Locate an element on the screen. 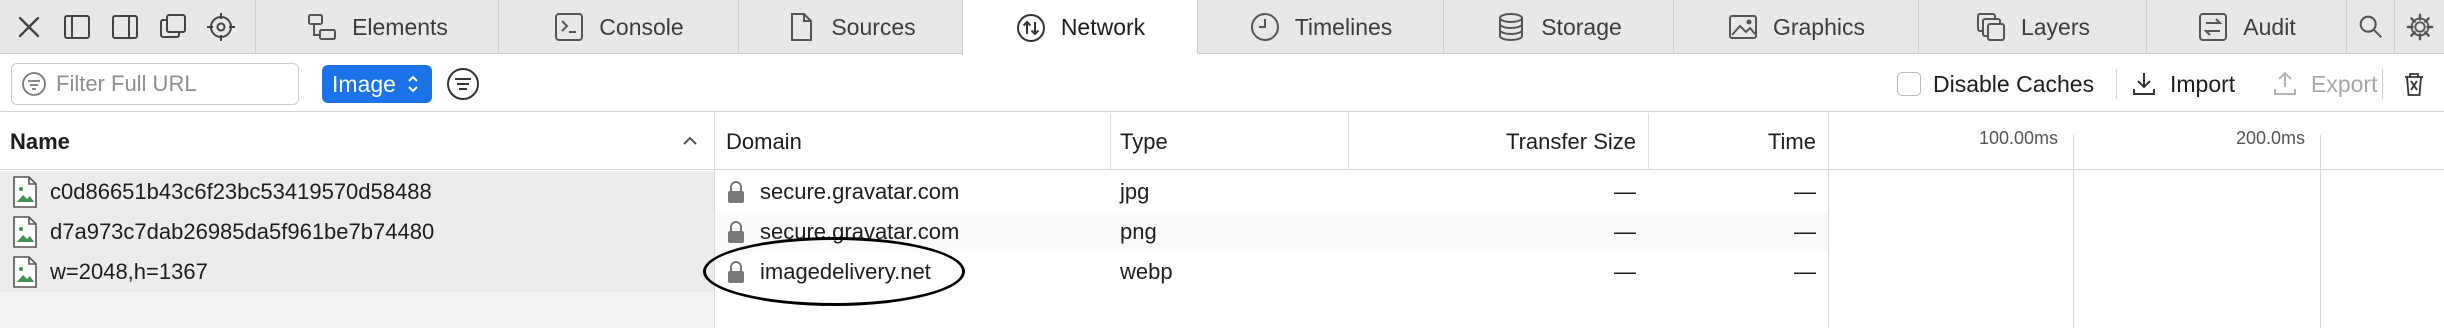 This screenshot has width=2444, height=328. tab-sources: Sources is located at coordinates (850, 27).